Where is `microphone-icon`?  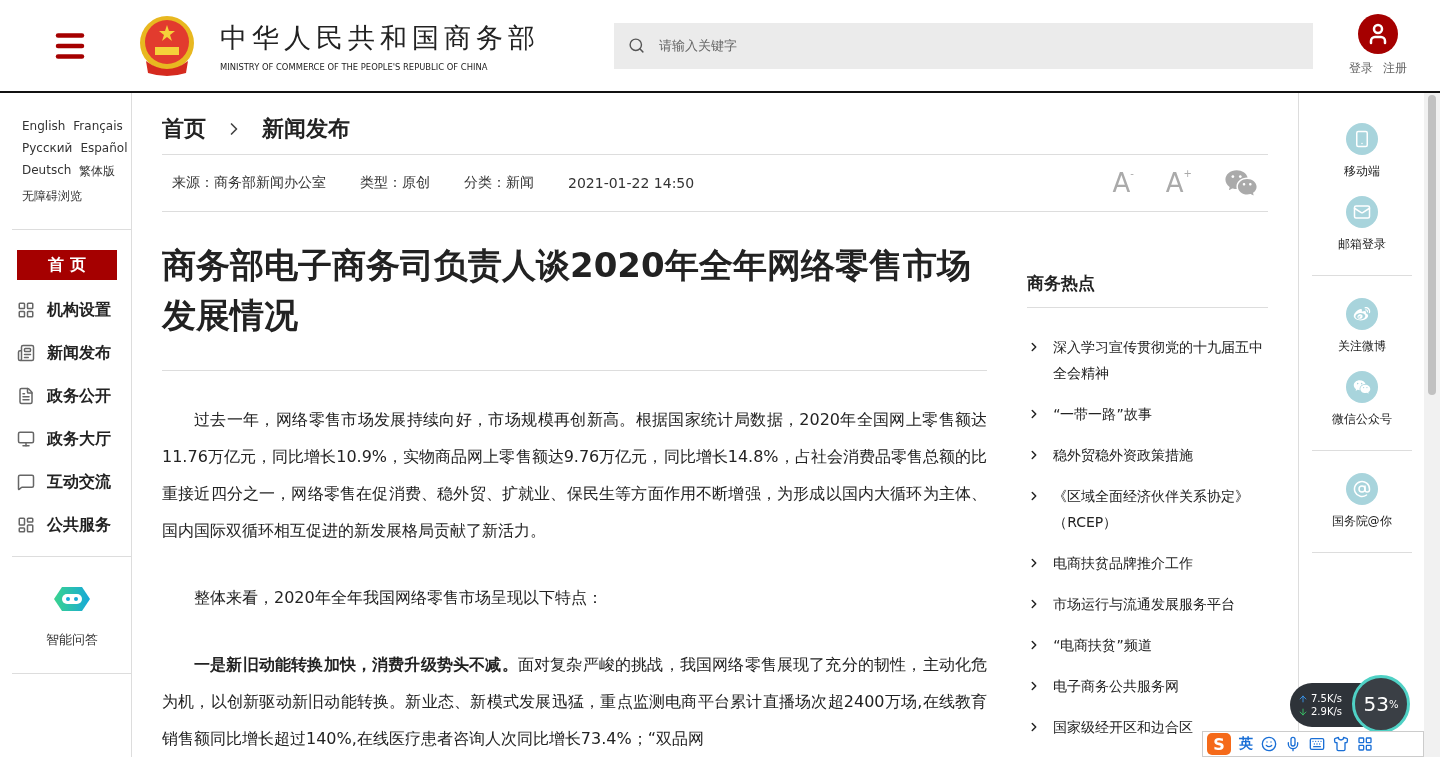 microphone-icon is located at coordinates (1293, 744).